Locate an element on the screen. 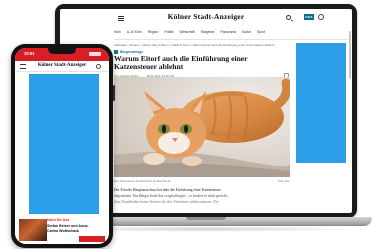 The image size is (372, 249). phone-site-logo: Kölner Stadt-Anzeiger is located at coordinates (62, 65).